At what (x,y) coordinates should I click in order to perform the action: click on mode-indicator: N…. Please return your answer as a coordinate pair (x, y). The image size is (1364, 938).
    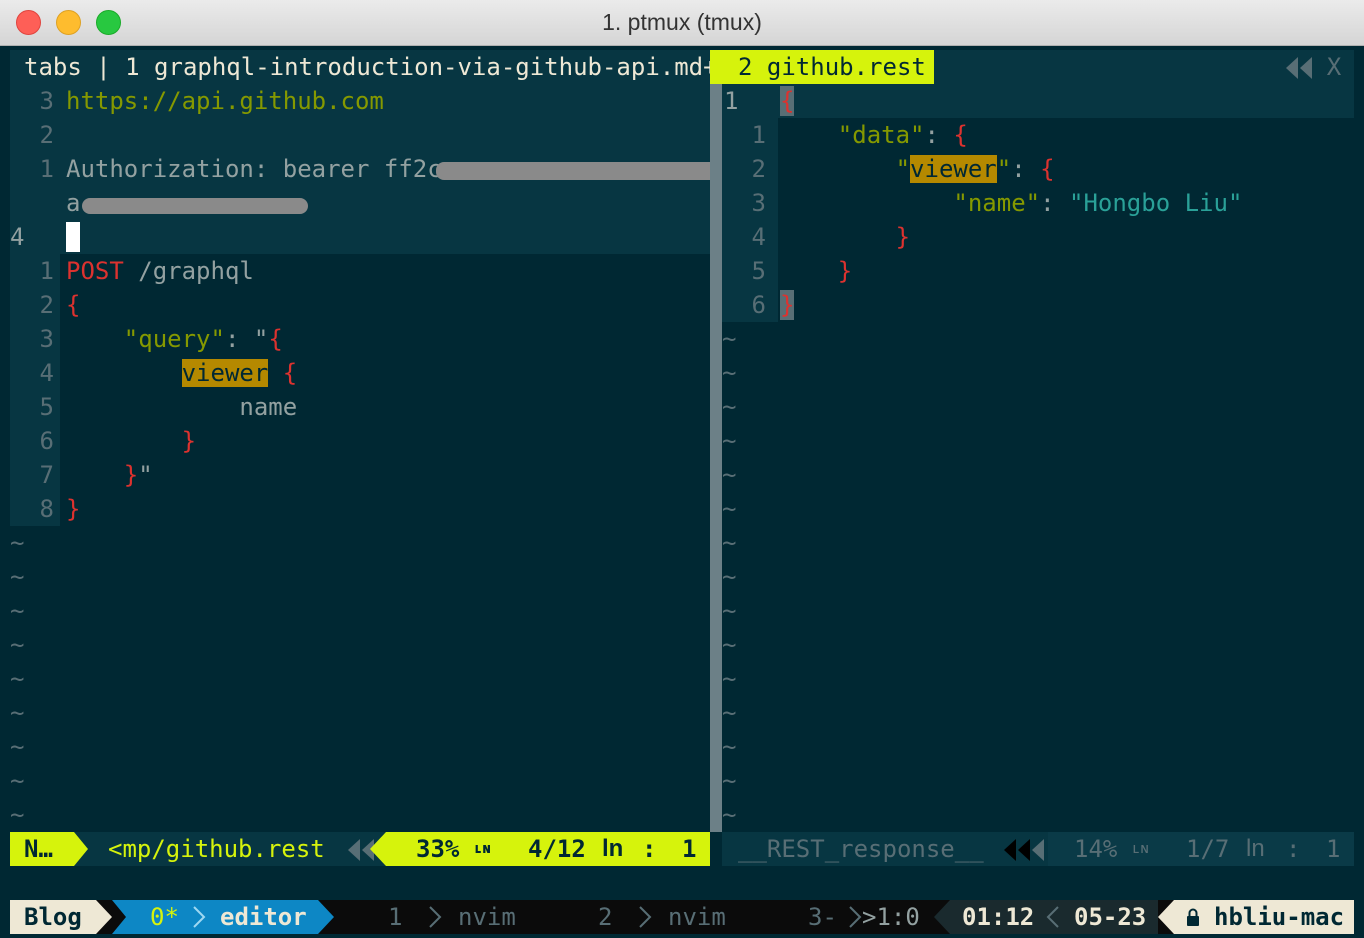
    Looking at the image, I should click on (42, 849).